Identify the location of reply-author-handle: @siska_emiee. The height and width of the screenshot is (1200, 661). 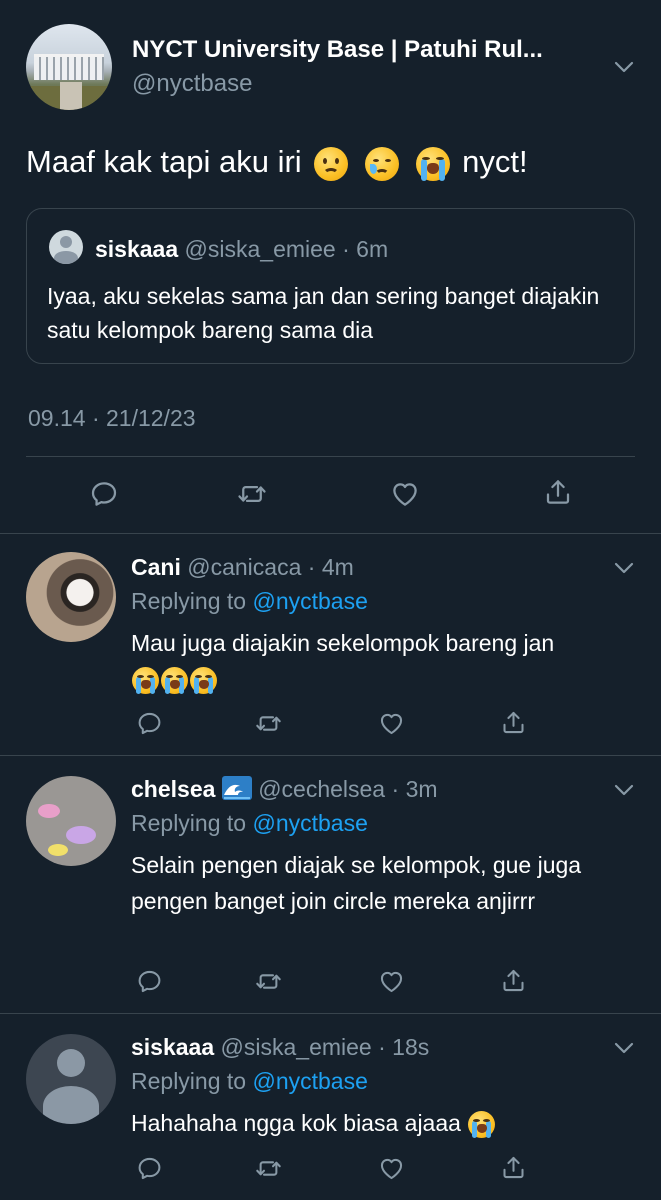
(296, 1047).